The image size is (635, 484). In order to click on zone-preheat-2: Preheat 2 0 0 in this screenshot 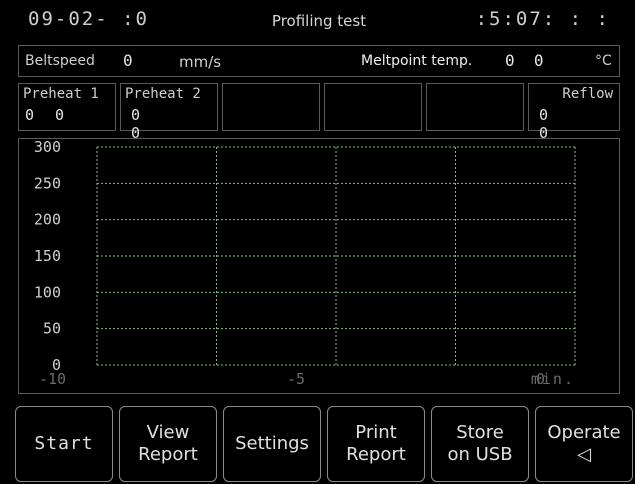, I will do `click(169, 112)`.